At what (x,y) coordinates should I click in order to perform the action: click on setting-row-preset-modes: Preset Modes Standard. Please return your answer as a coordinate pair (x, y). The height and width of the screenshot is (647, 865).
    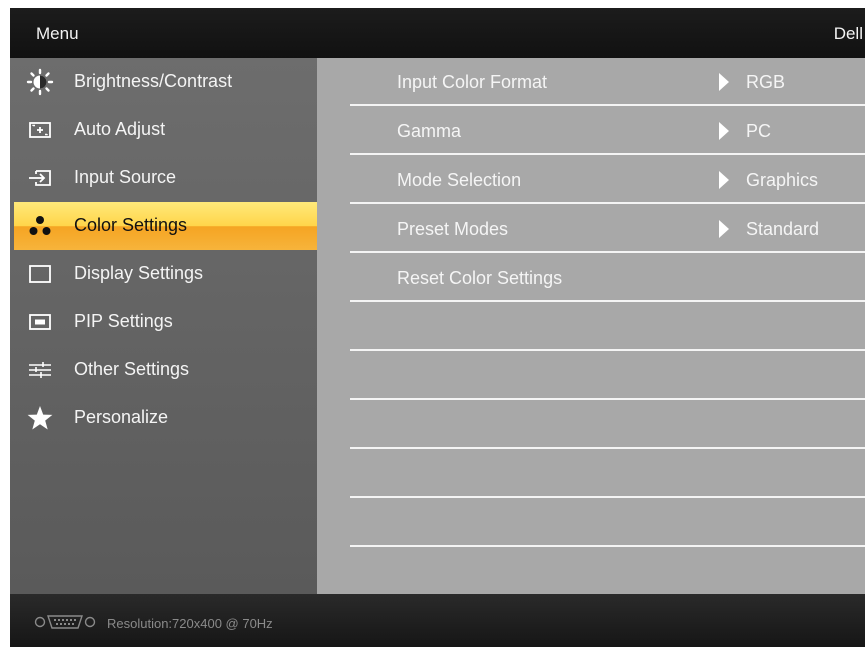
    Looking at the image, I should click on (607, 229).